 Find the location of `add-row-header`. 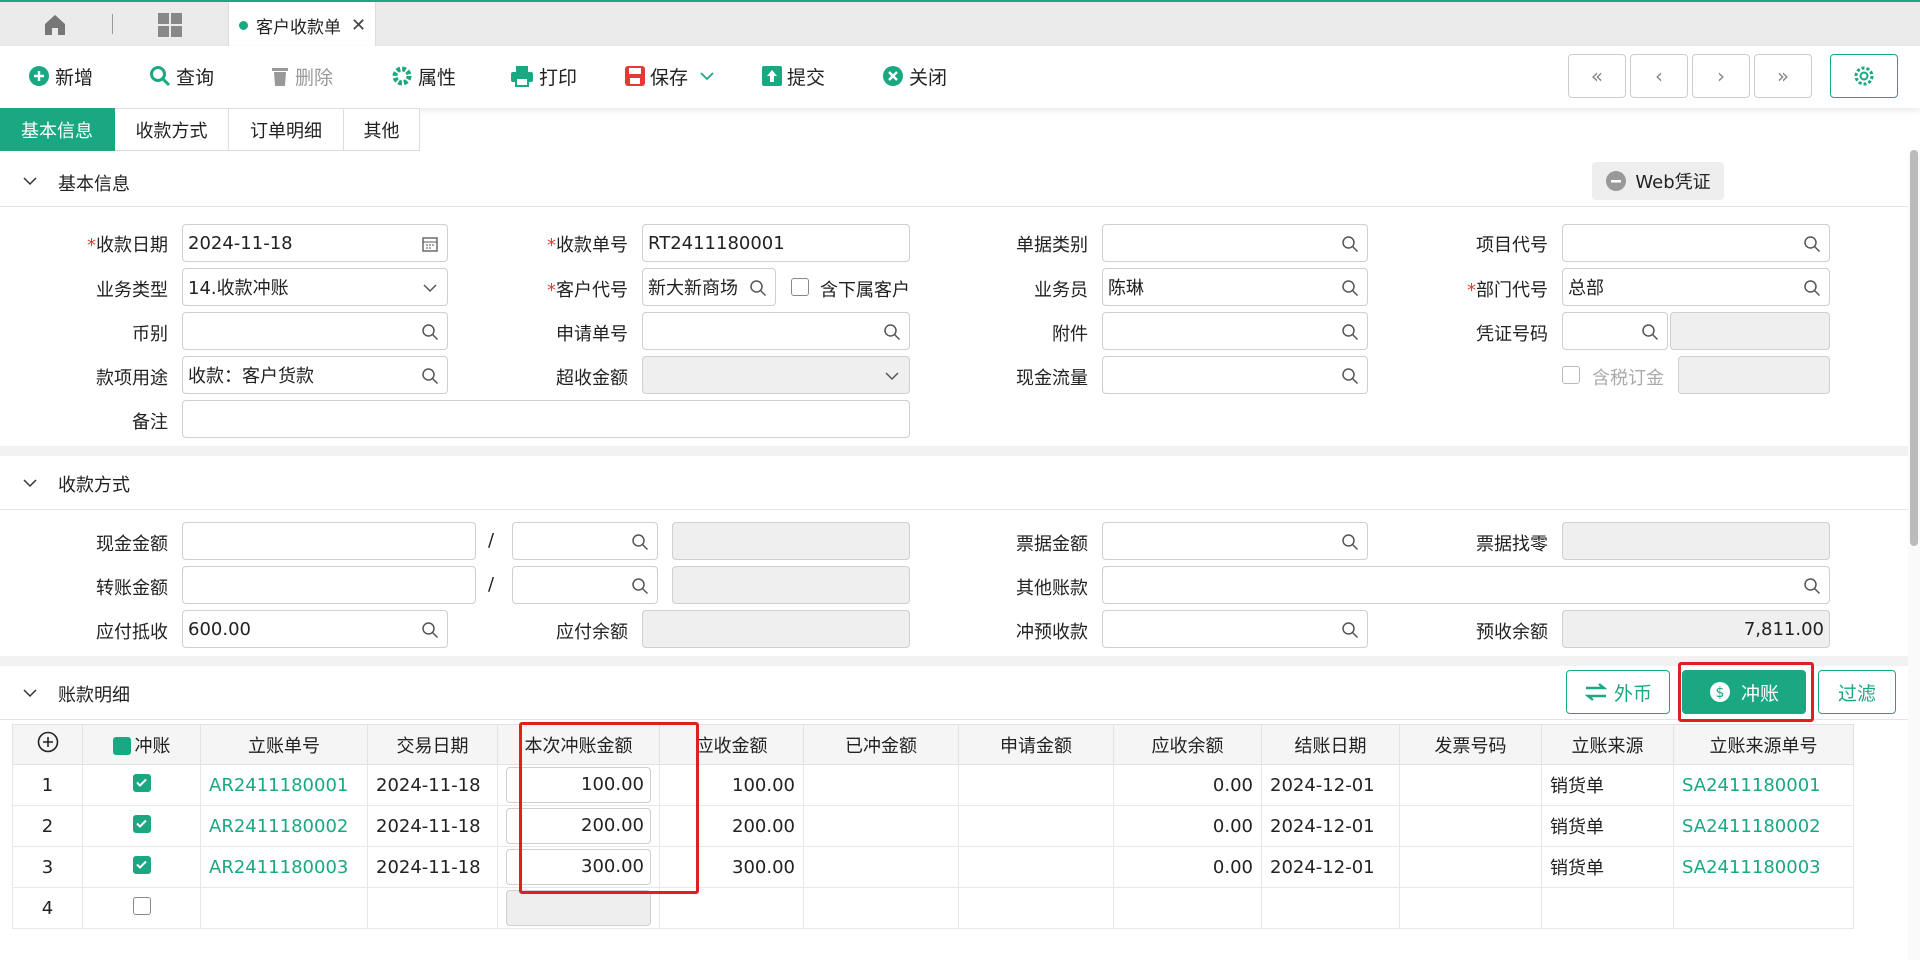

add-row-header is located at coordinates (47, 744).